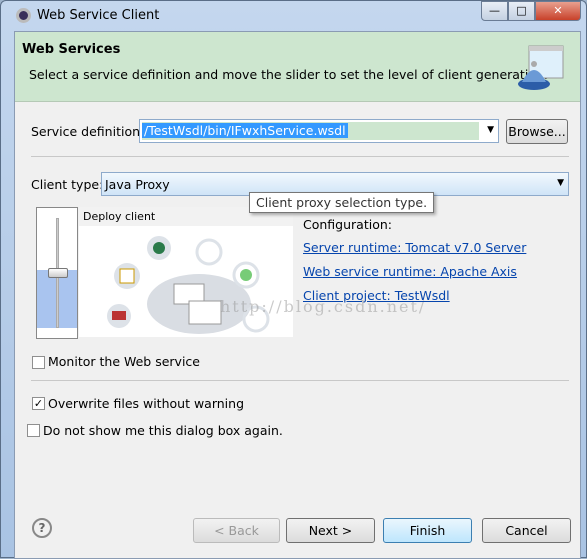  What do you see at coordinates (33, 430) in the screenshot?
I see `do-not-show-checkbox` at bounding box center [33, 430].